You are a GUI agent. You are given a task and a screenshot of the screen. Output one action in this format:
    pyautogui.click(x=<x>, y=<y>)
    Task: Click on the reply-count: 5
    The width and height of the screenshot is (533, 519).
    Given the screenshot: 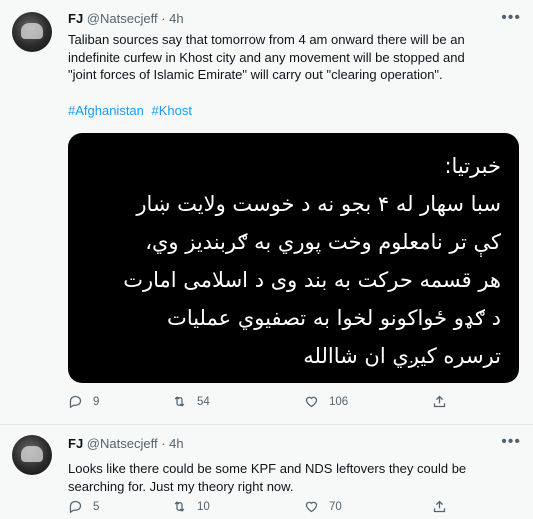 What is the action you would take?
    pyautogui.click(x=96, y=506)
    